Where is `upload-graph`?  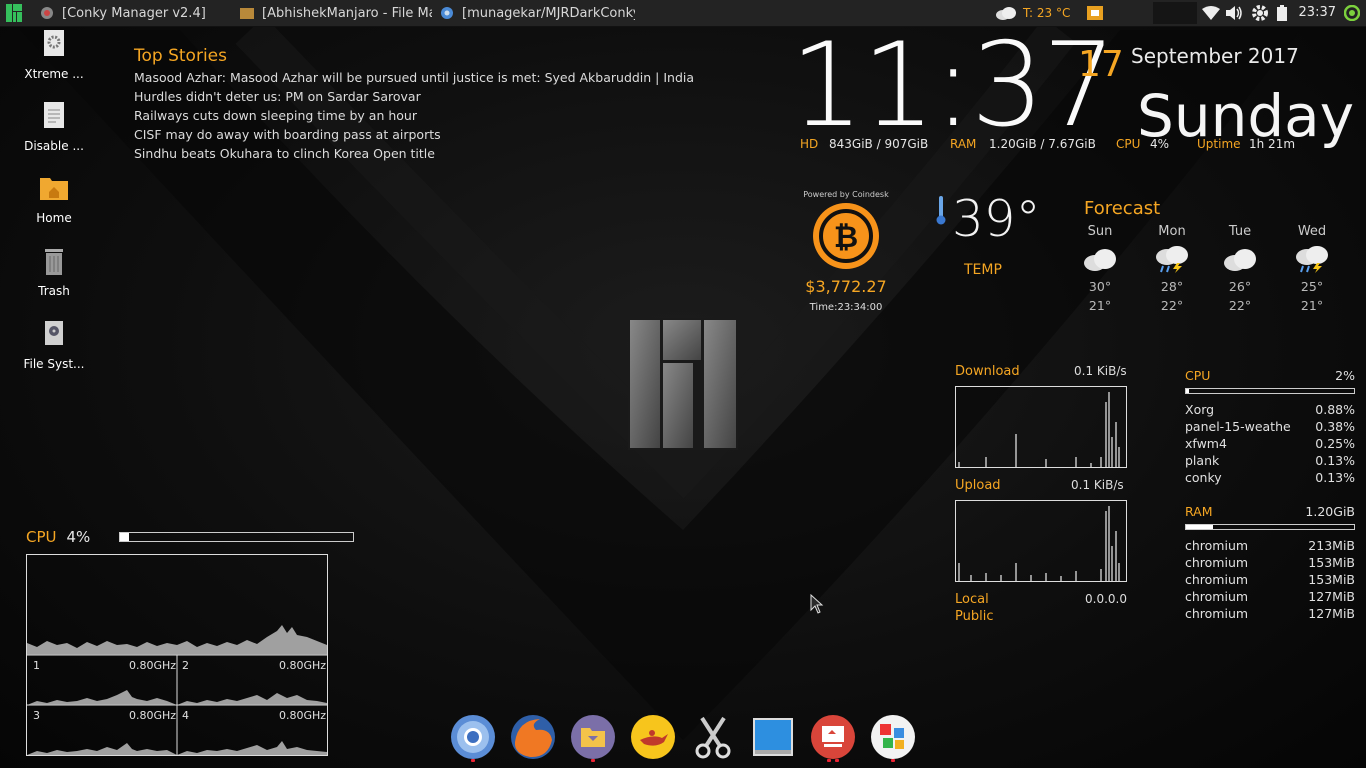 upload-graph is located at coordinates (1041, 541).